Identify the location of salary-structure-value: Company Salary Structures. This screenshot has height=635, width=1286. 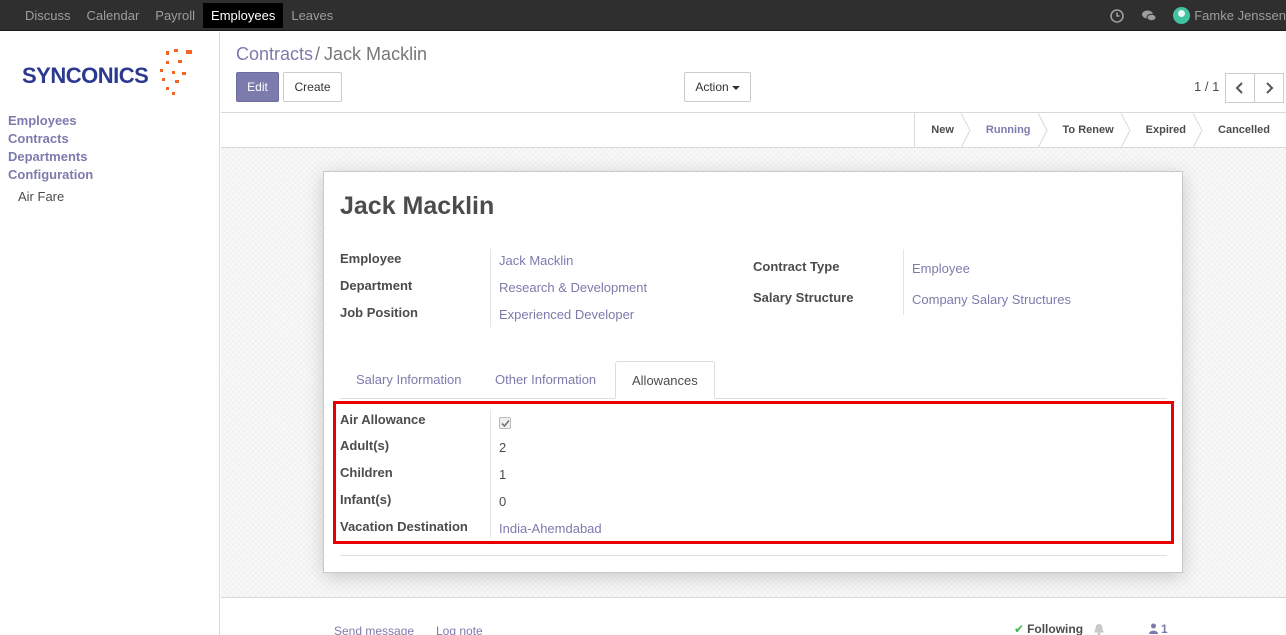
(991, 299).